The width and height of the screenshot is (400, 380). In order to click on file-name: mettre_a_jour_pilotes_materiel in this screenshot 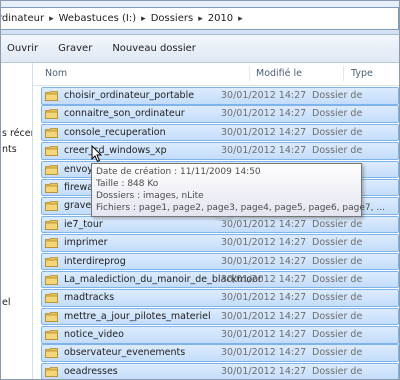, I will do `click(137, 316)`.